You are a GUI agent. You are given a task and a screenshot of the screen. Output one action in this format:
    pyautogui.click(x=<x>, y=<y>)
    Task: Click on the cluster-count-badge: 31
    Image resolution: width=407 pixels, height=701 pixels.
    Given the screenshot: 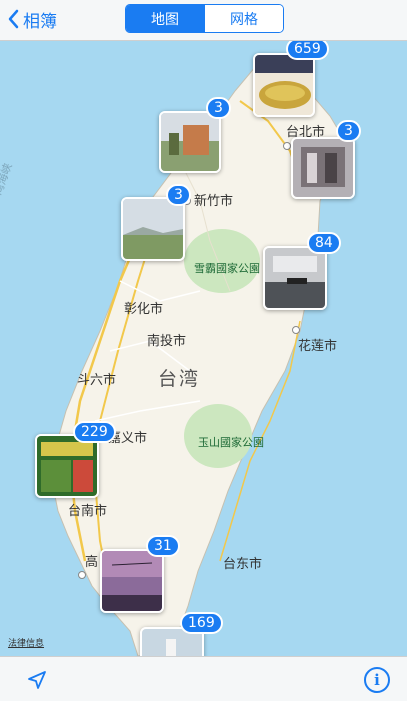 What is the action you would take?
    pyautogui.click(x=163, y=546)
    